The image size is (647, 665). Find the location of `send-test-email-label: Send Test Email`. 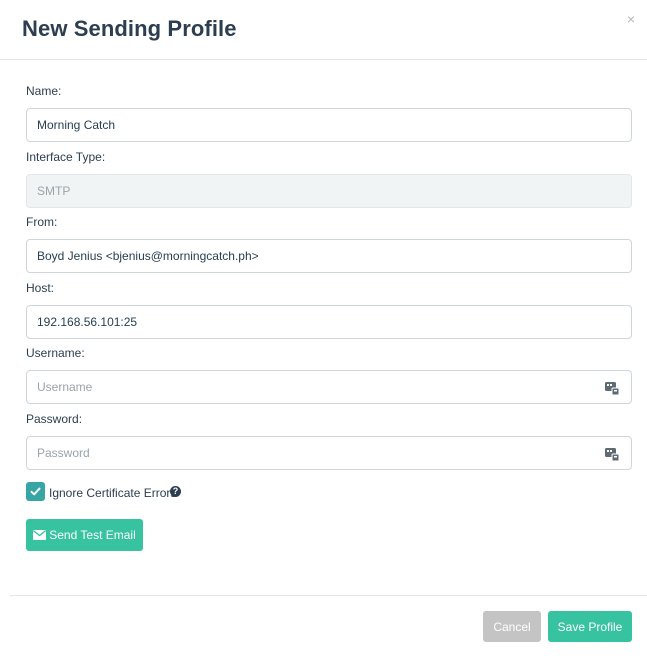

send-test-email-label: Send Test Email is located at coordinates (92, 535).